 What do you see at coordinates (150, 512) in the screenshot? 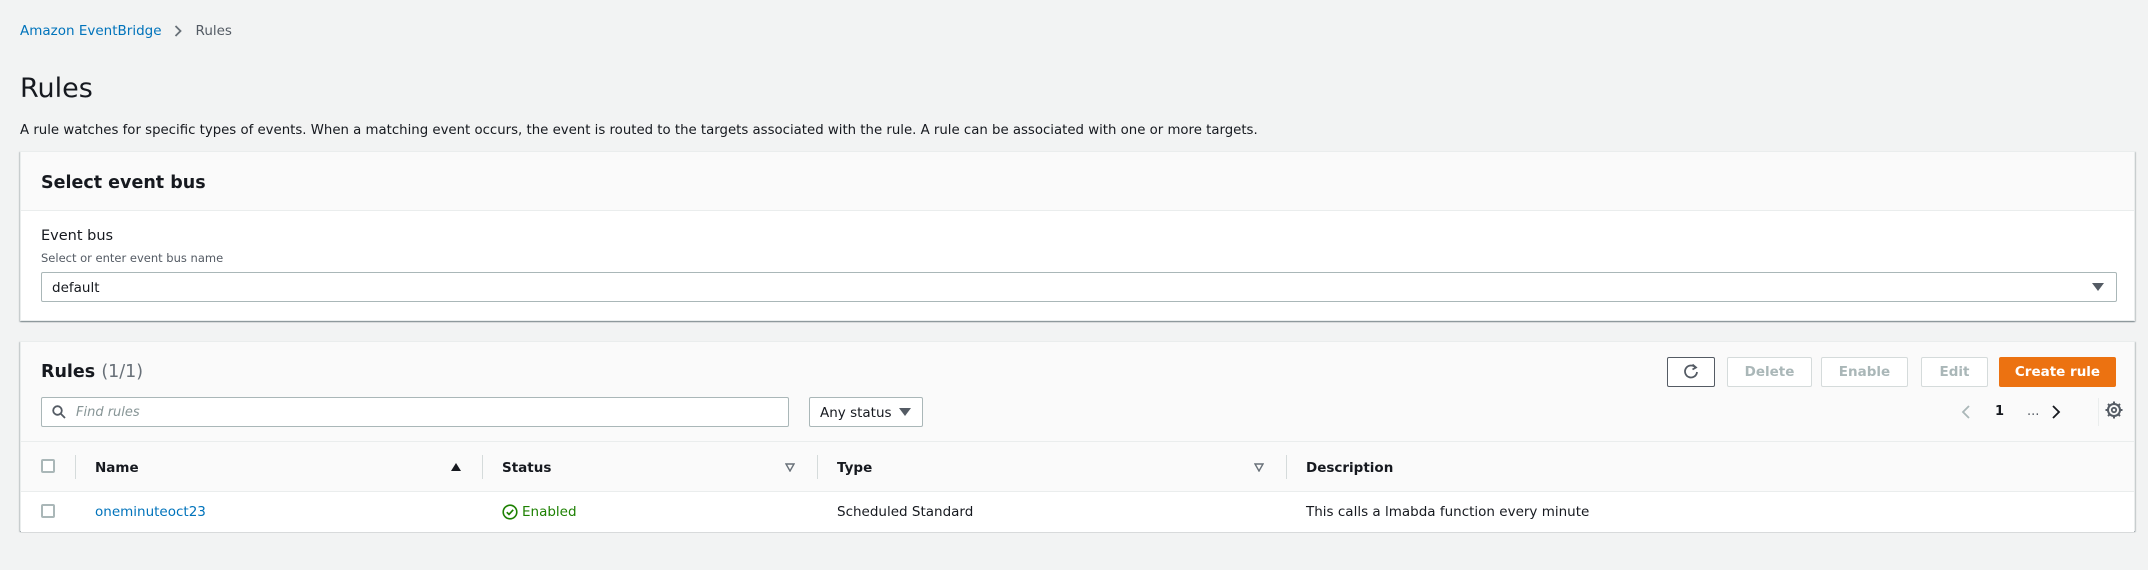
I see `rule-name-link: oneminuteoct23` at bounding box center [150, 512].